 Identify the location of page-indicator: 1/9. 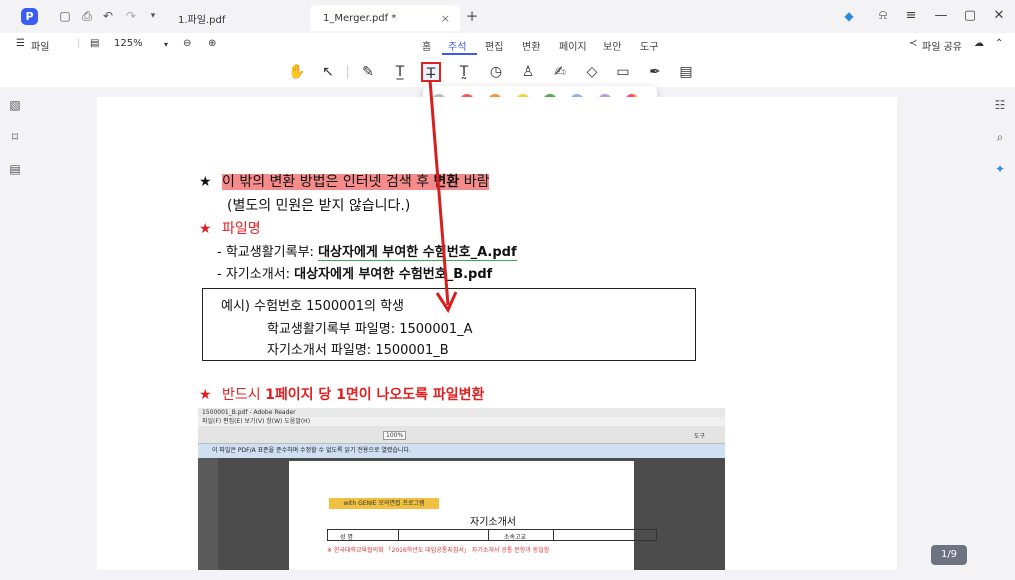
(949, 555).